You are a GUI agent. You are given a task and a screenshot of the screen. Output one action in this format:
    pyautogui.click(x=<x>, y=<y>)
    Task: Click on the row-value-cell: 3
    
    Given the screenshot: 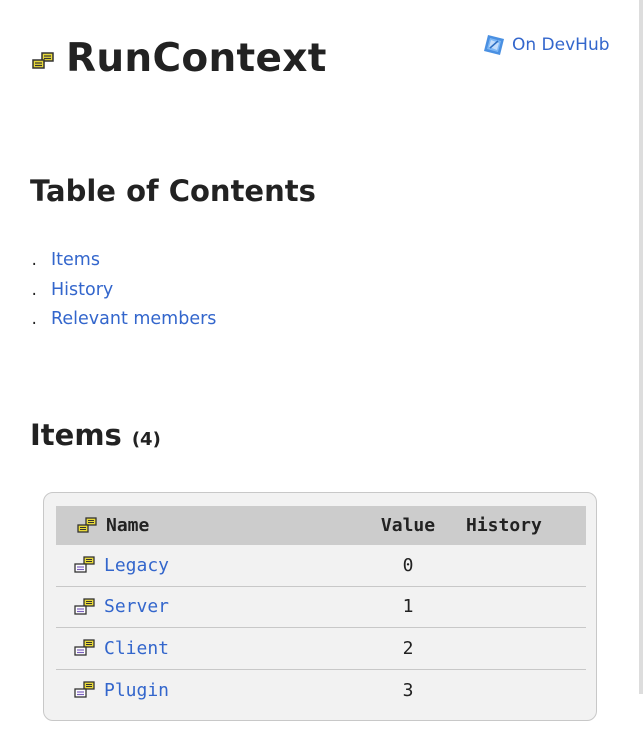 What is the action you would take?
    pyautogui.click(x=408, y=690)
    